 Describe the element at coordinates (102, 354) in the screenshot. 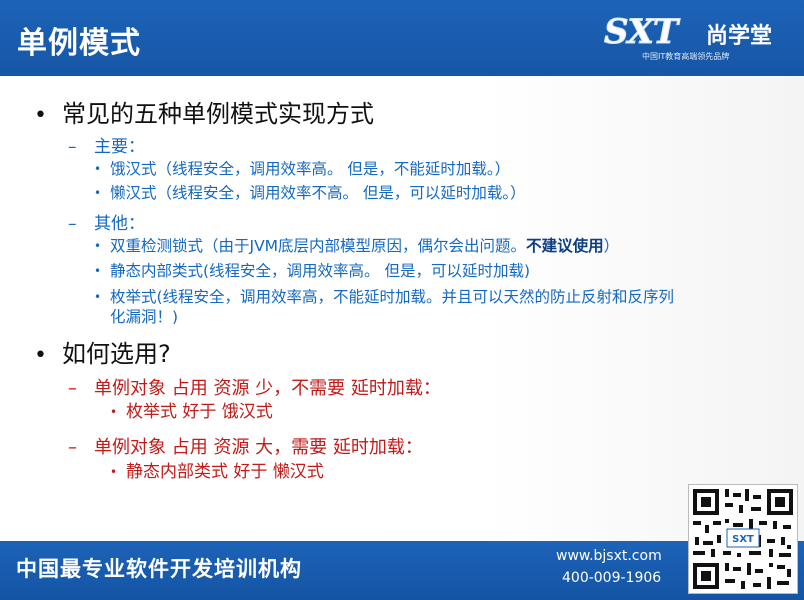

I see `section-heading: • 如何选用?` at that location.